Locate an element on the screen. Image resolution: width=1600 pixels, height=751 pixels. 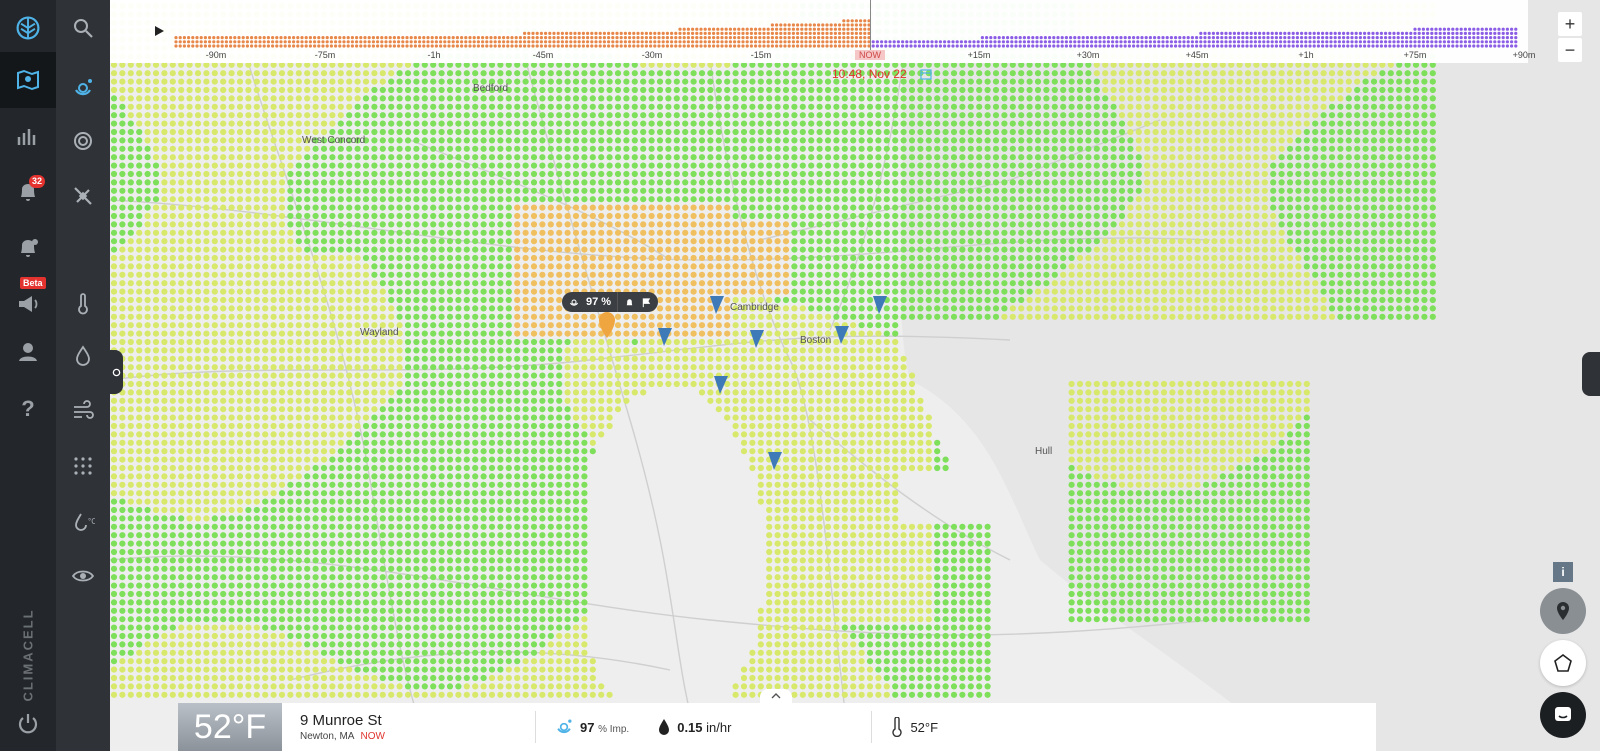
wind-icon is located at coordinates (83, 410).